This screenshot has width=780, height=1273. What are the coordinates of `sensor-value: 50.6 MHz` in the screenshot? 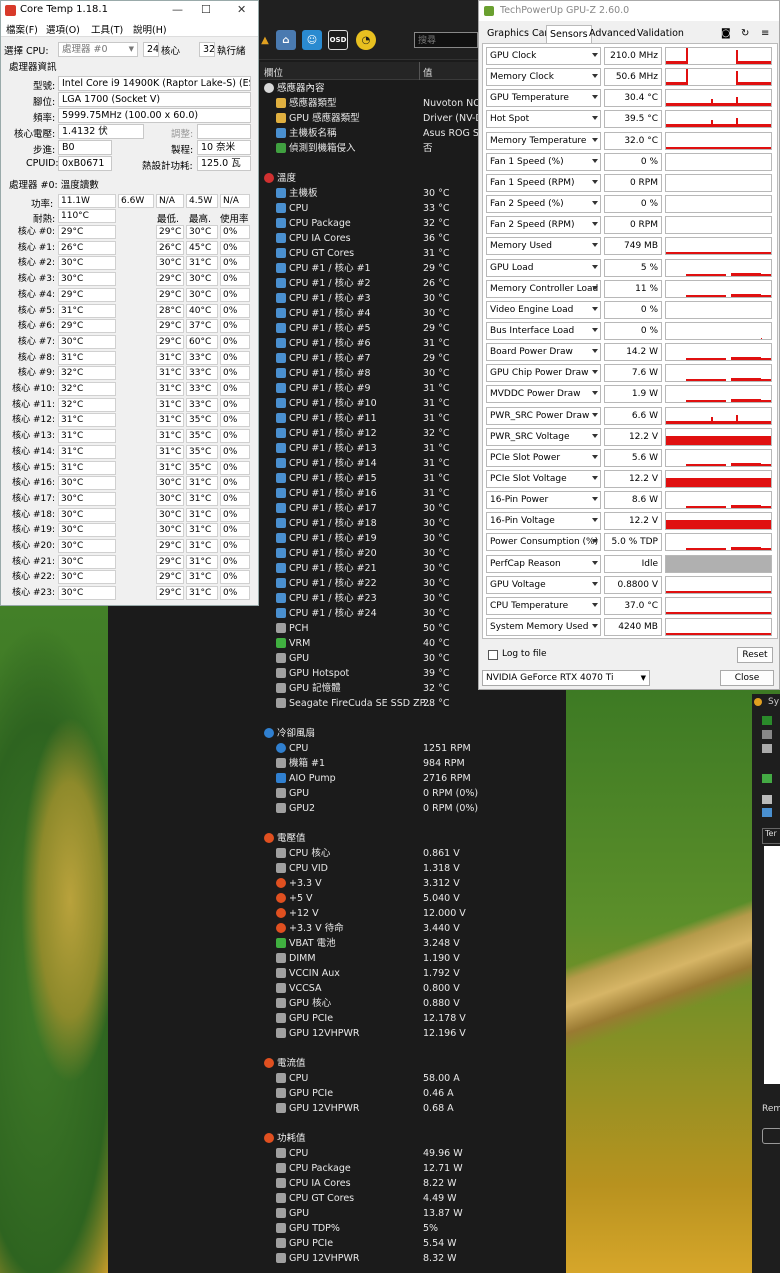 It's located at (633, 77).